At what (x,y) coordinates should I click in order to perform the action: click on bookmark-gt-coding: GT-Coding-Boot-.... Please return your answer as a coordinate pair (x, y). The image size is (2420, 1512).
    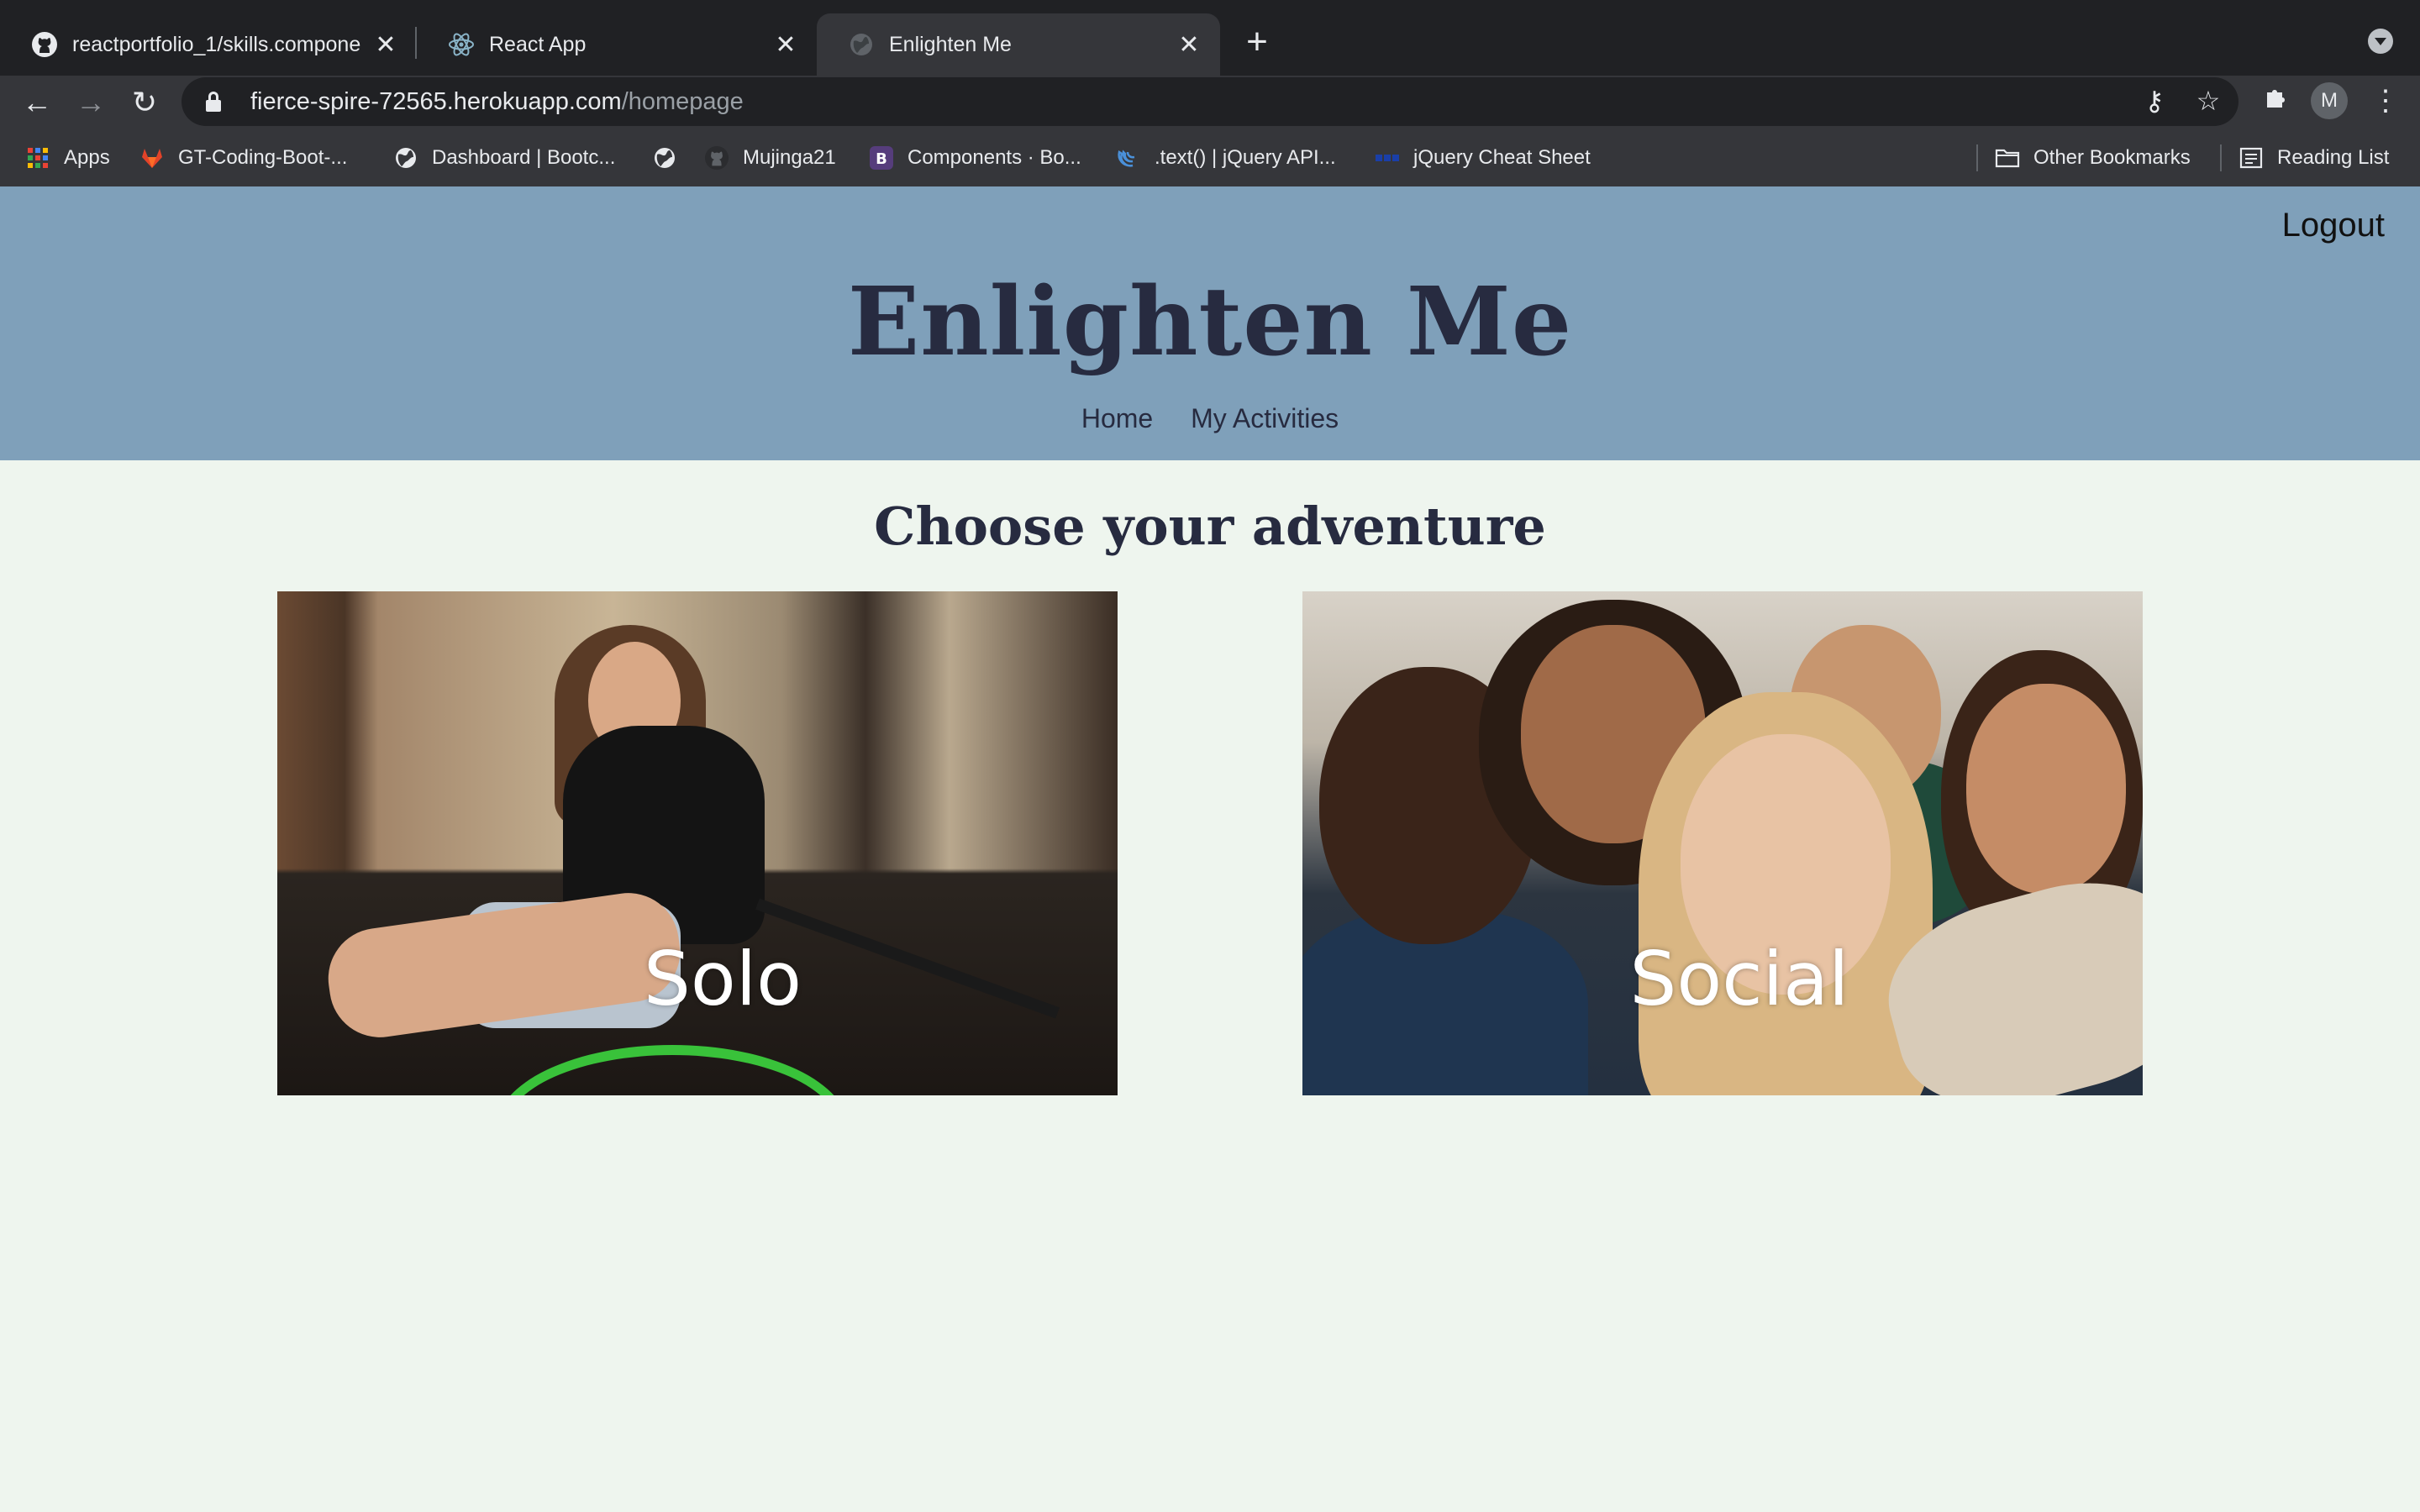
    Looking at the image, I should click on (243, 158).